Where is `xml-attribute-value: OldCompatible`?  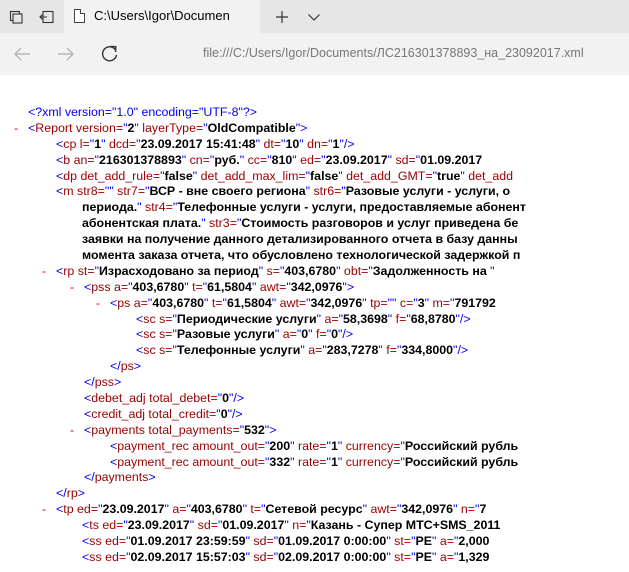 xml-attribute-value: OldCompatible is located at coordinates (251, 127).